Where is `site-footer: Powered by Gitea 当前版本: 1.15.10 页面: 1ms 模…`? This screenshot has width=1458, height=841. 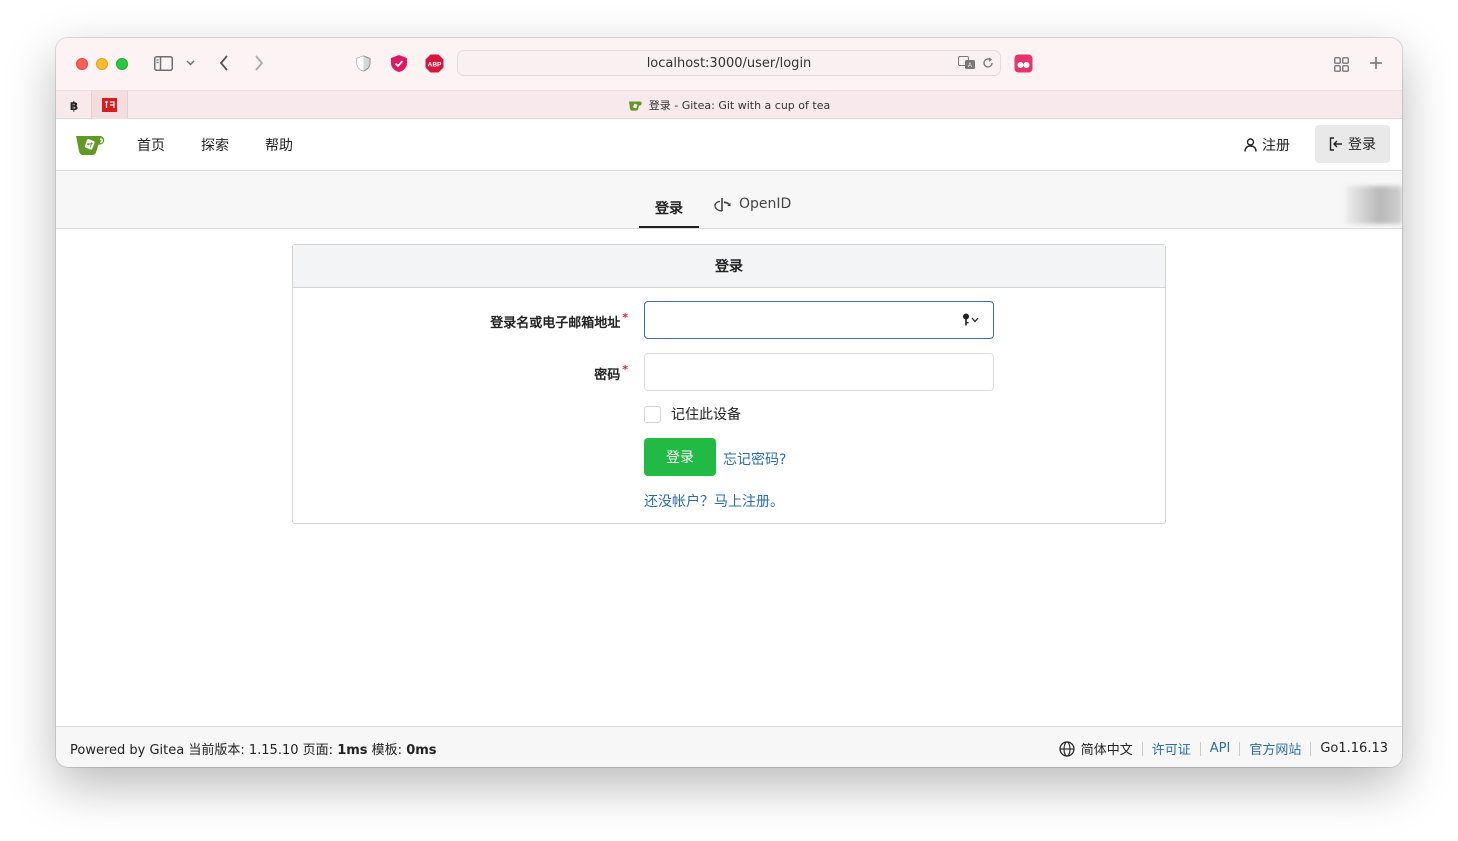 site-footer: Powered by Gitea 当前版本: 1.15.10 页面: 1ms 模… is located at coordinates (729, 746).